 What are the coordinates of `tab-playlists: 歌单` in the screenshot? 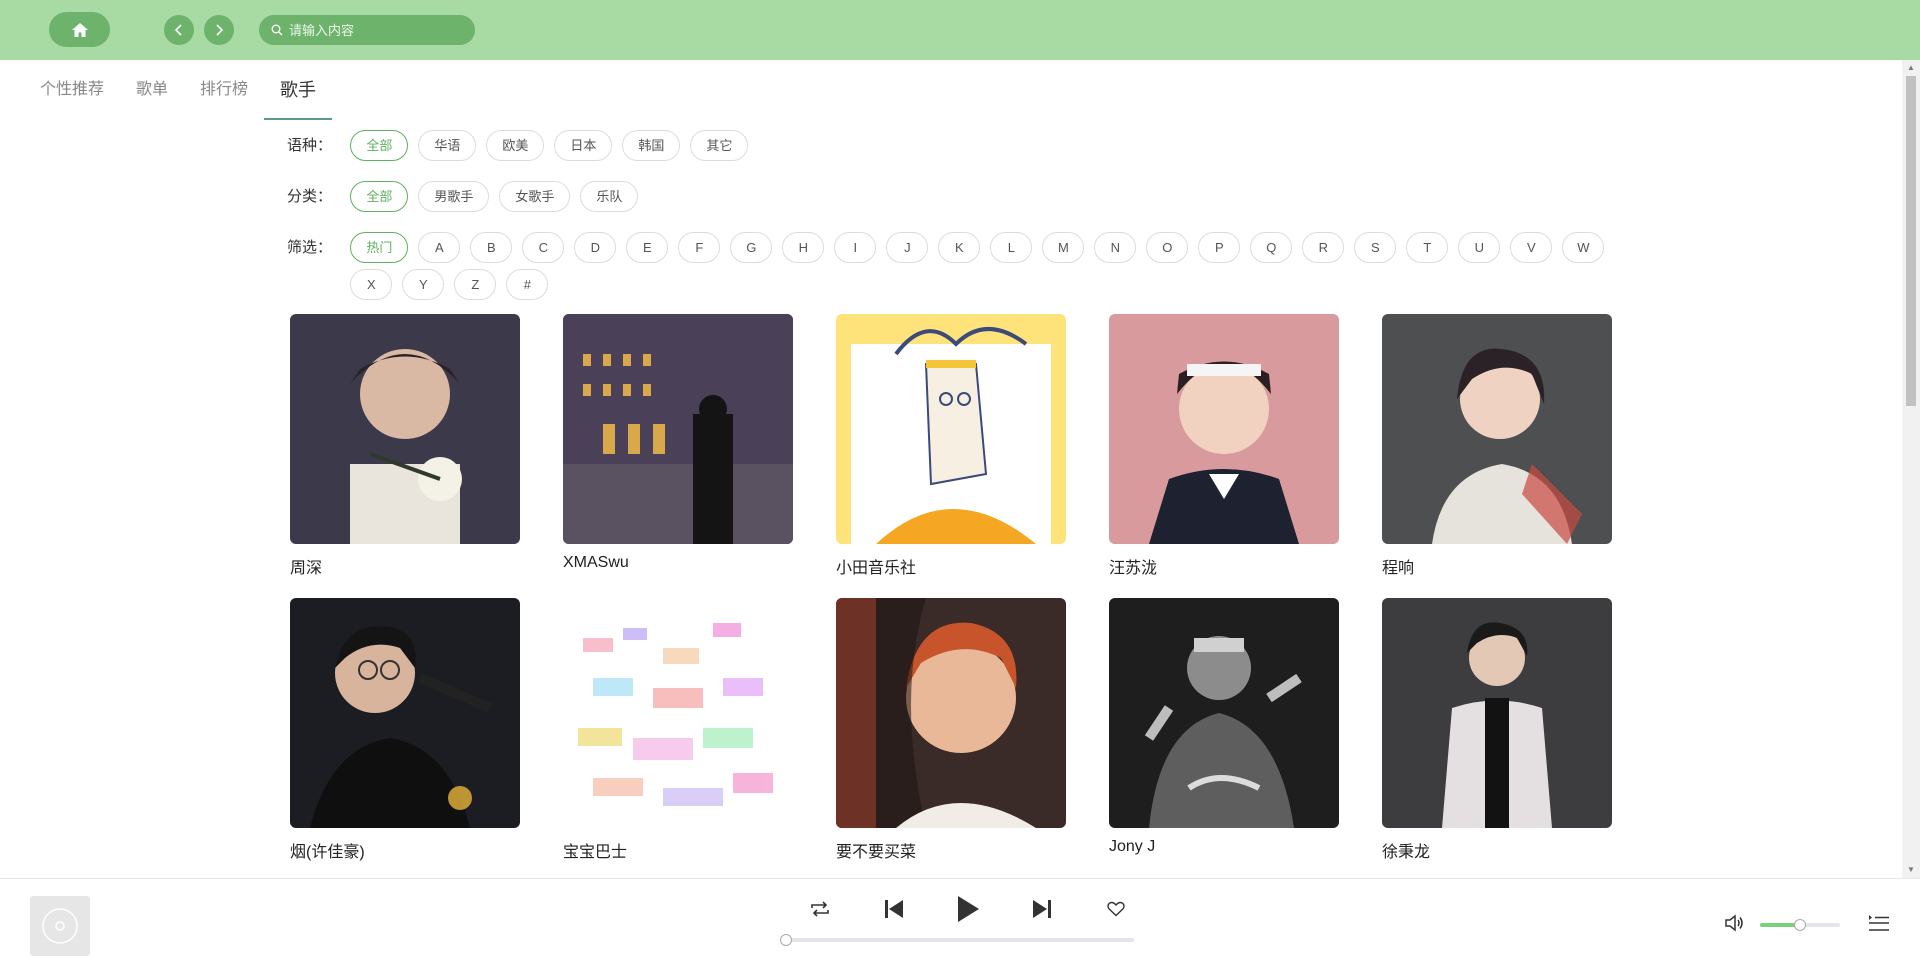 It's located at (152, 90).